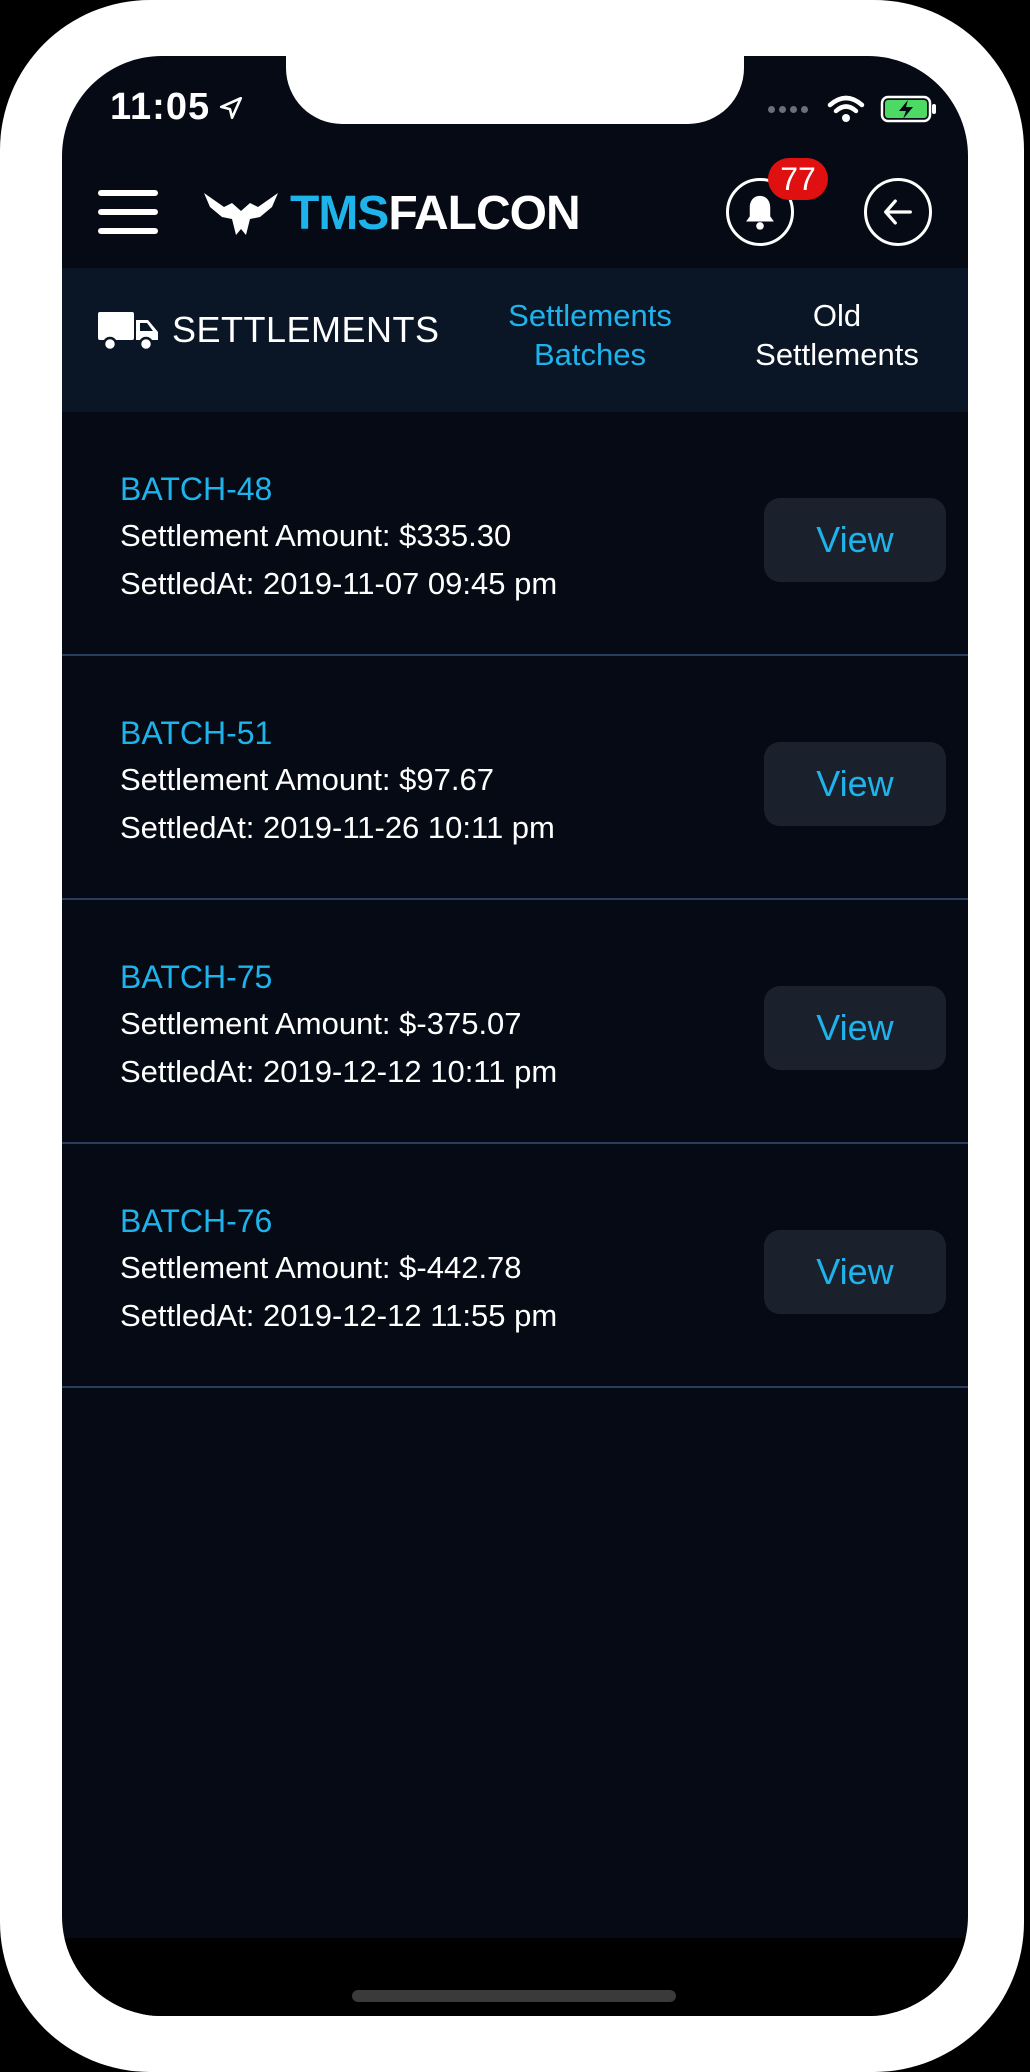 The image size is (1030, 2072). What do you see at coordinates (337, 827) in the screenshot?
I see `settled-at: SettledAt: 2019-11-26 10:11 pm` at bounding box center [337, 827].